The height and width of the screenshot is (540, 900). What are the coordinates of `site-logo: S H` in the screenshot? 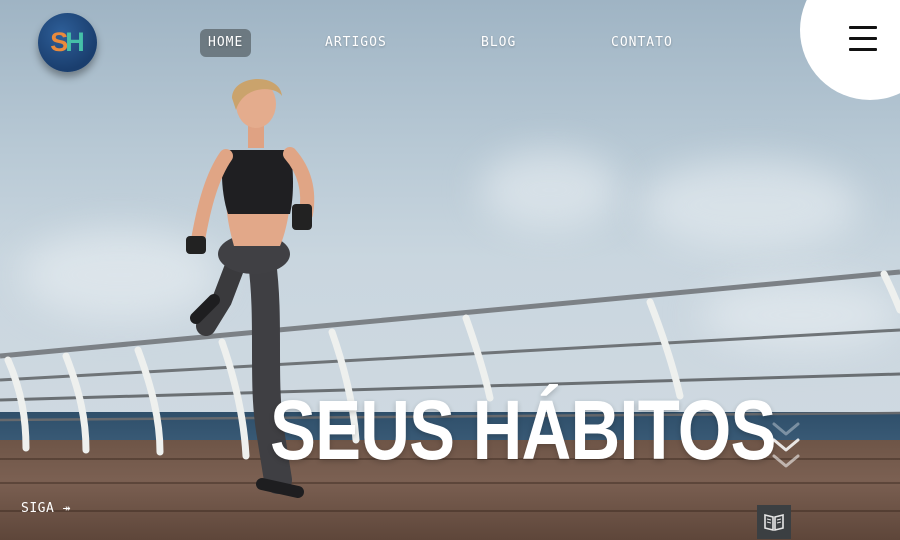 It's located at (67, 42).